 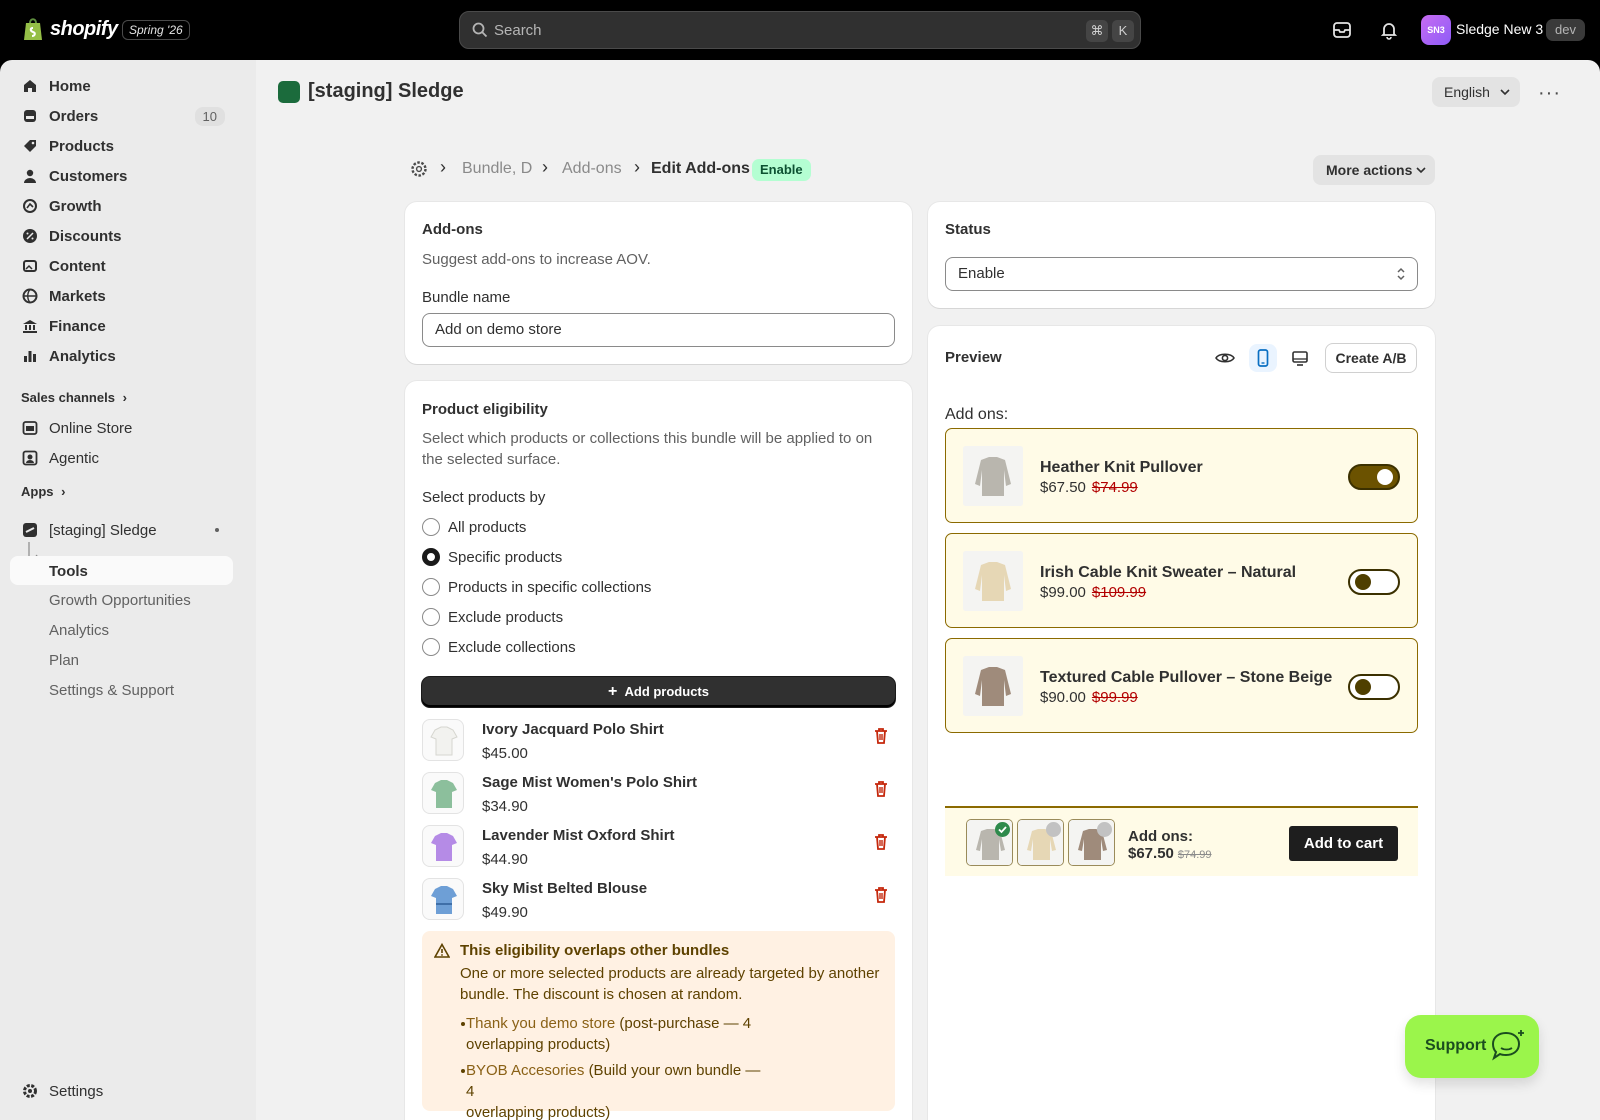 I want to click on breadcrumb-bundle: Bundle, D, so click(x=497, y=169).